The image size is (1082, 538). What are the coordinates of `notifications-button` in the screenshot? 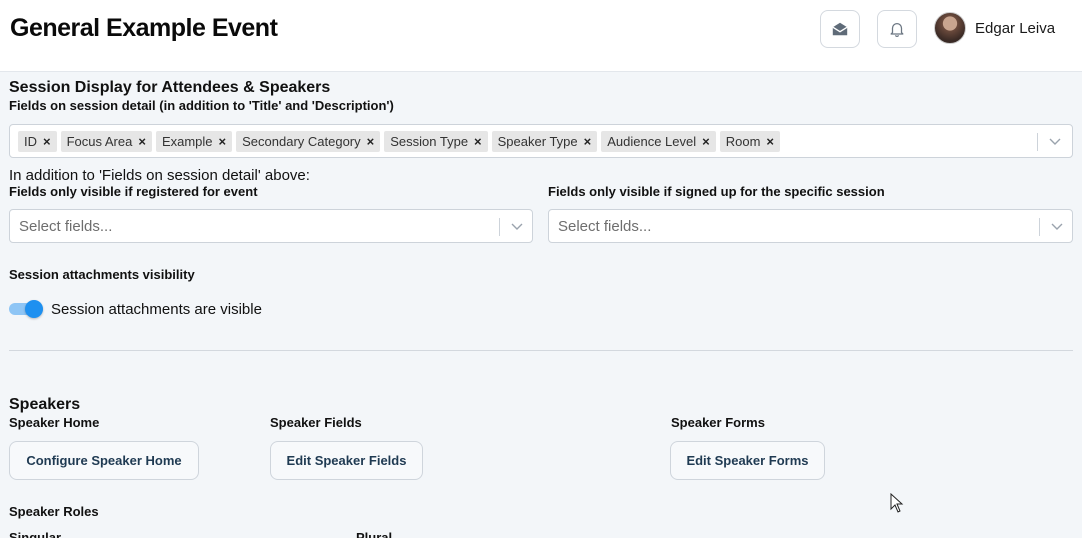 It's located at (897, 29).